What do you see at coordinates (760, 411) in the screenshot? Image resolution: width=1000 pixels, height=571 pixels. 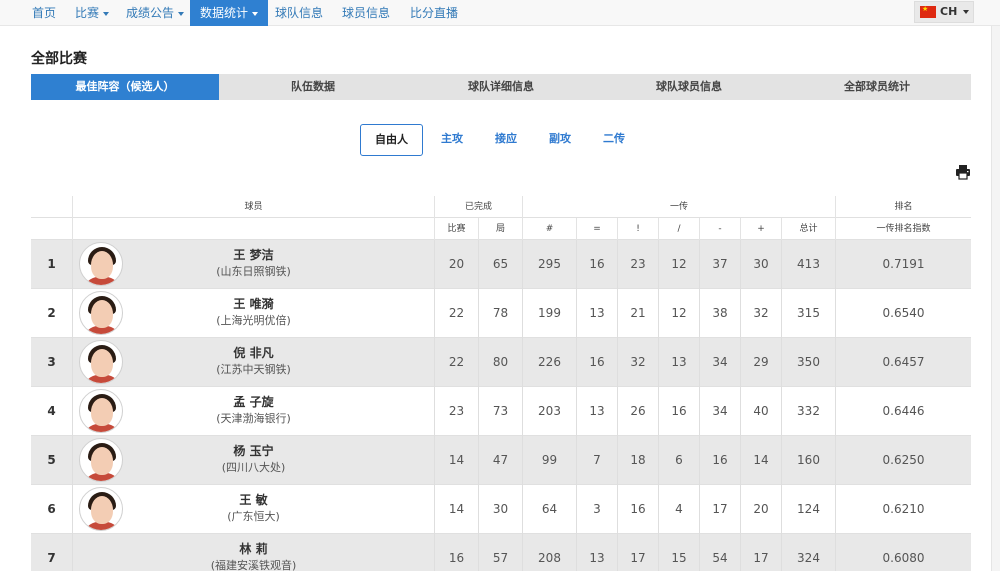 I see `stat-cell-plus: 40` at bounding box center [760, 411].